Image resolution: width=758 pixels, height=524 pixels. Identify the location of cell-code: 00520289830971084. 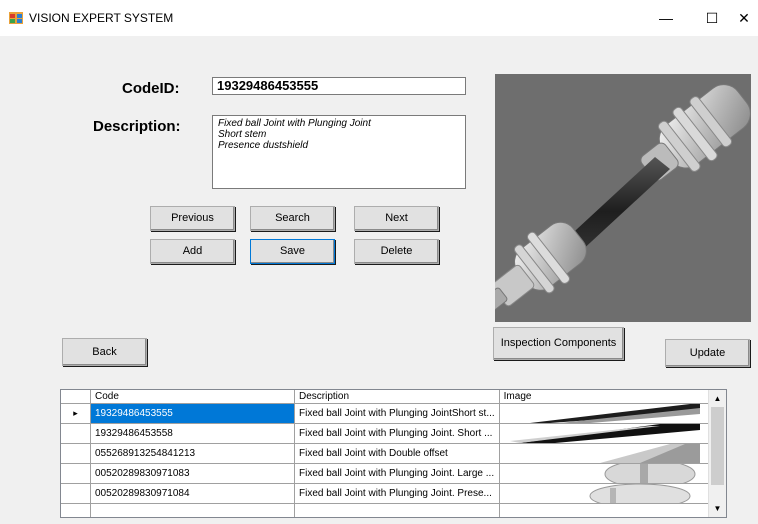
(192, 493).